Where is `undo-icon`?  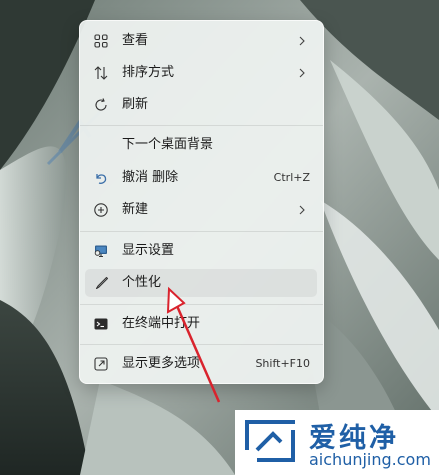
undo-icon is located at coordinates (101, 179).